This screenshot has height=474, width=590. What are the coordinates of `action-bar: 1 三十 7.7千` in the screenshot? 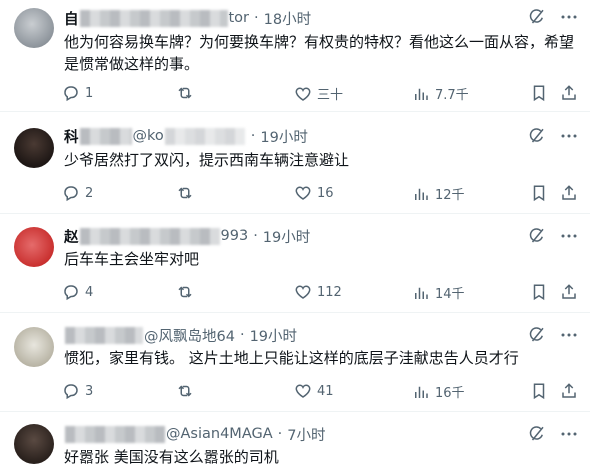 It's located at (318, 94).